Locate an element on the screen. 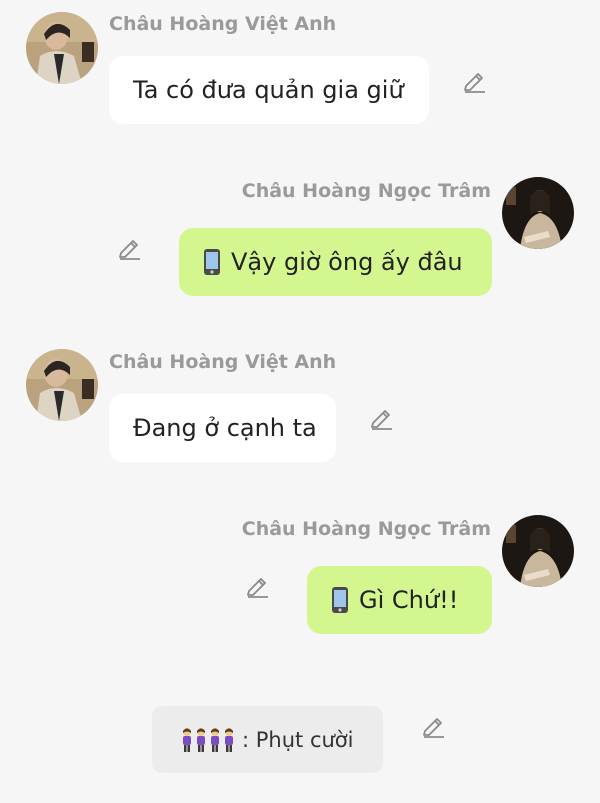 This screenshot has width=600, height=803. message-text: Gì Chứ!! is located at coordinates (409, 600).